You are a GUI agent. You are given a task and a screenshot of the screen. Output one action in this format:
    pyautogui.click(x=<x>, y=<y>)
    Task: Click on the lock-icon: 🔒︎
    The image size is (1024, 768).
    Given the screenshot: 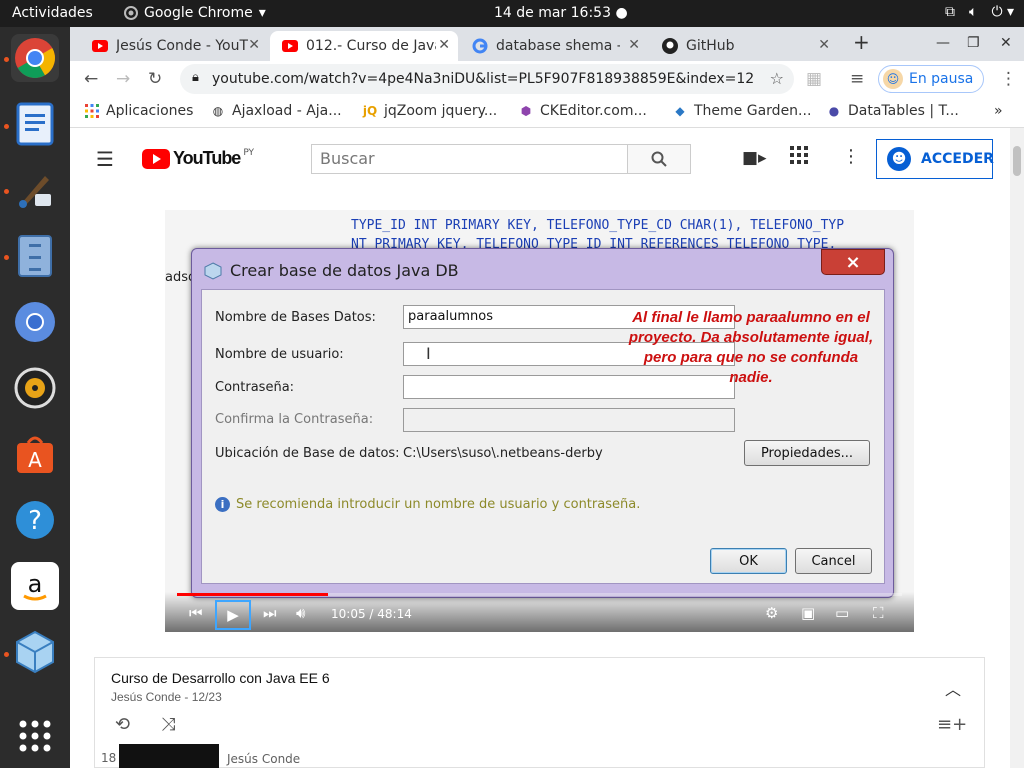 What is the action you would take?
    pyautogui.click(x=195, y=77)
    